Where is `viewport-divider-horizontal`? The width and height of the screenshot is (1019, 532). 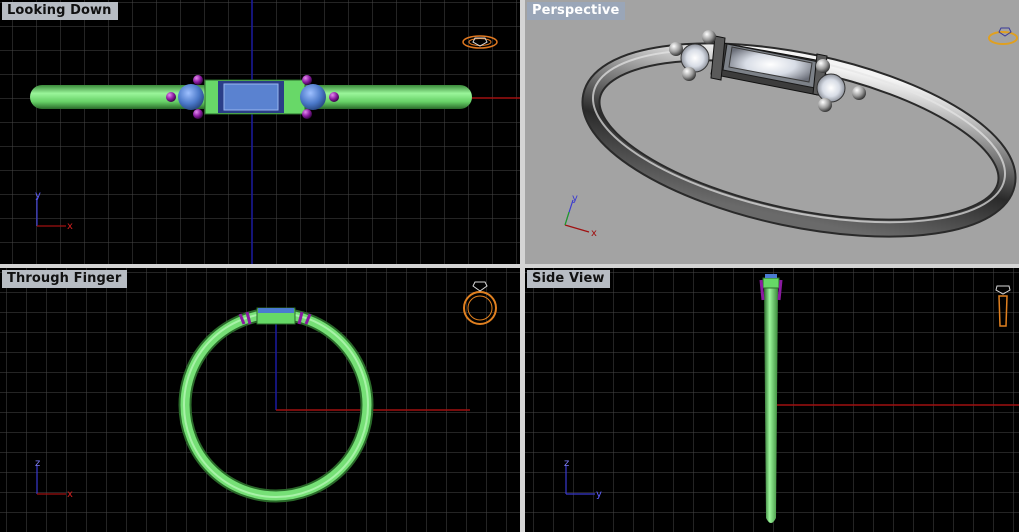
viewport-divider-horizontal is located at coordinates (509, 266).